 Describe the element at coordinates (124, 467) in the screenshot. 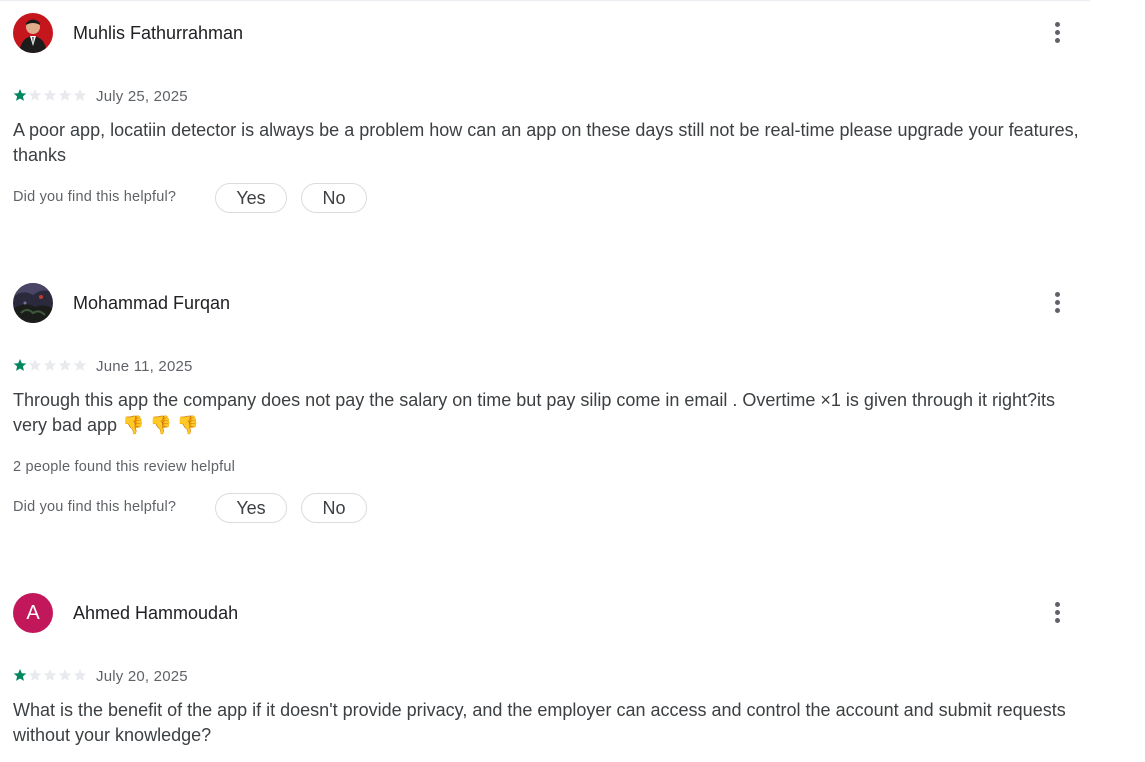

I see `helpful-count: 2 people found this review helpful` at that location.